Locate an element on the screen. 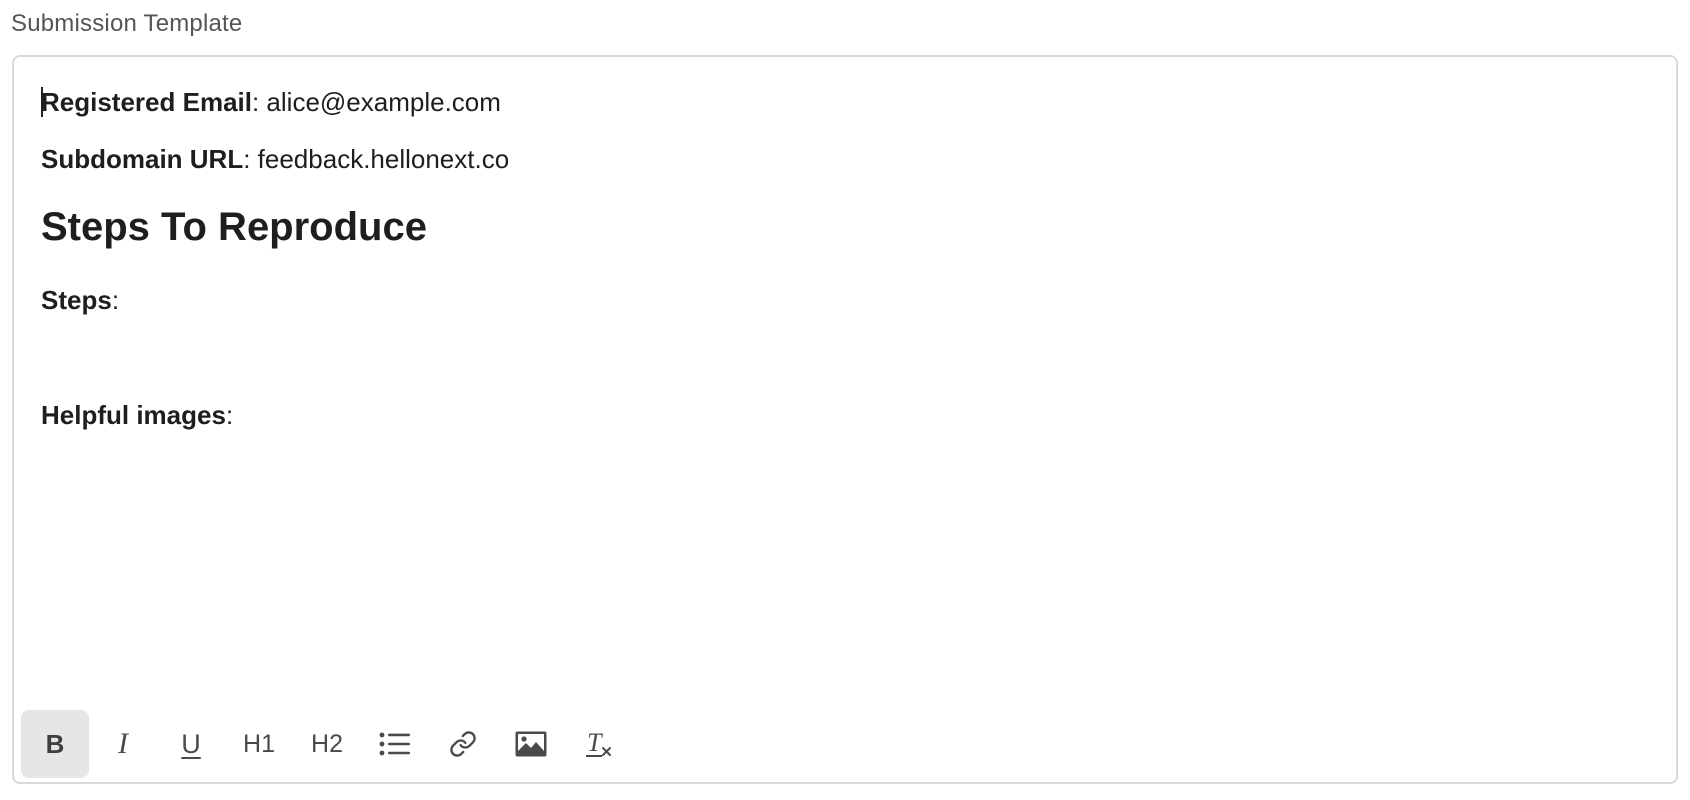  email-line: Registered Email: alice@example.com is located at coordinates (271, 102).